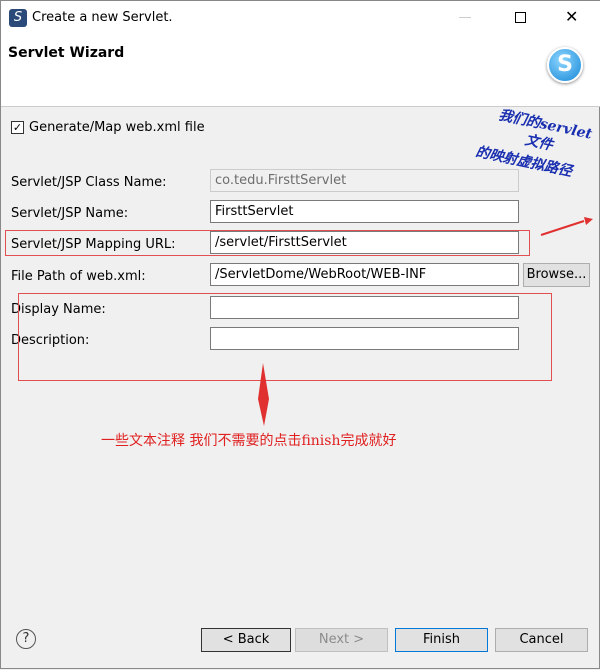 The height and width of the screenshot is (670, 600). Describe the element at coordinates (263, 394) in the screenshot. I see `arrow-down-icon` at that location.